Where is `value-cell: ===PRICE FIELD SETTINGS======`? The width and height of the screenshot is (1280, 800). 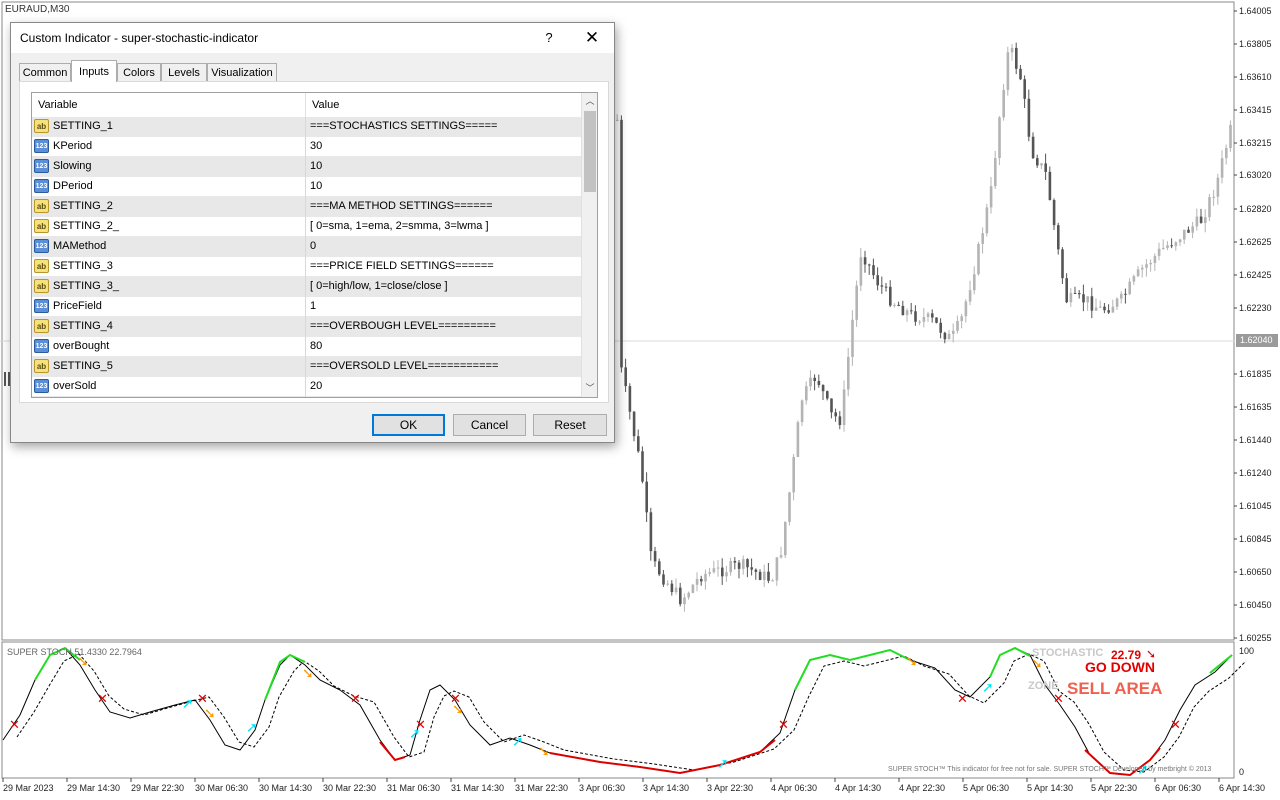 value-cell: ===PRICE FIELD SETTINGS====== is located at coordinates (445, 266).